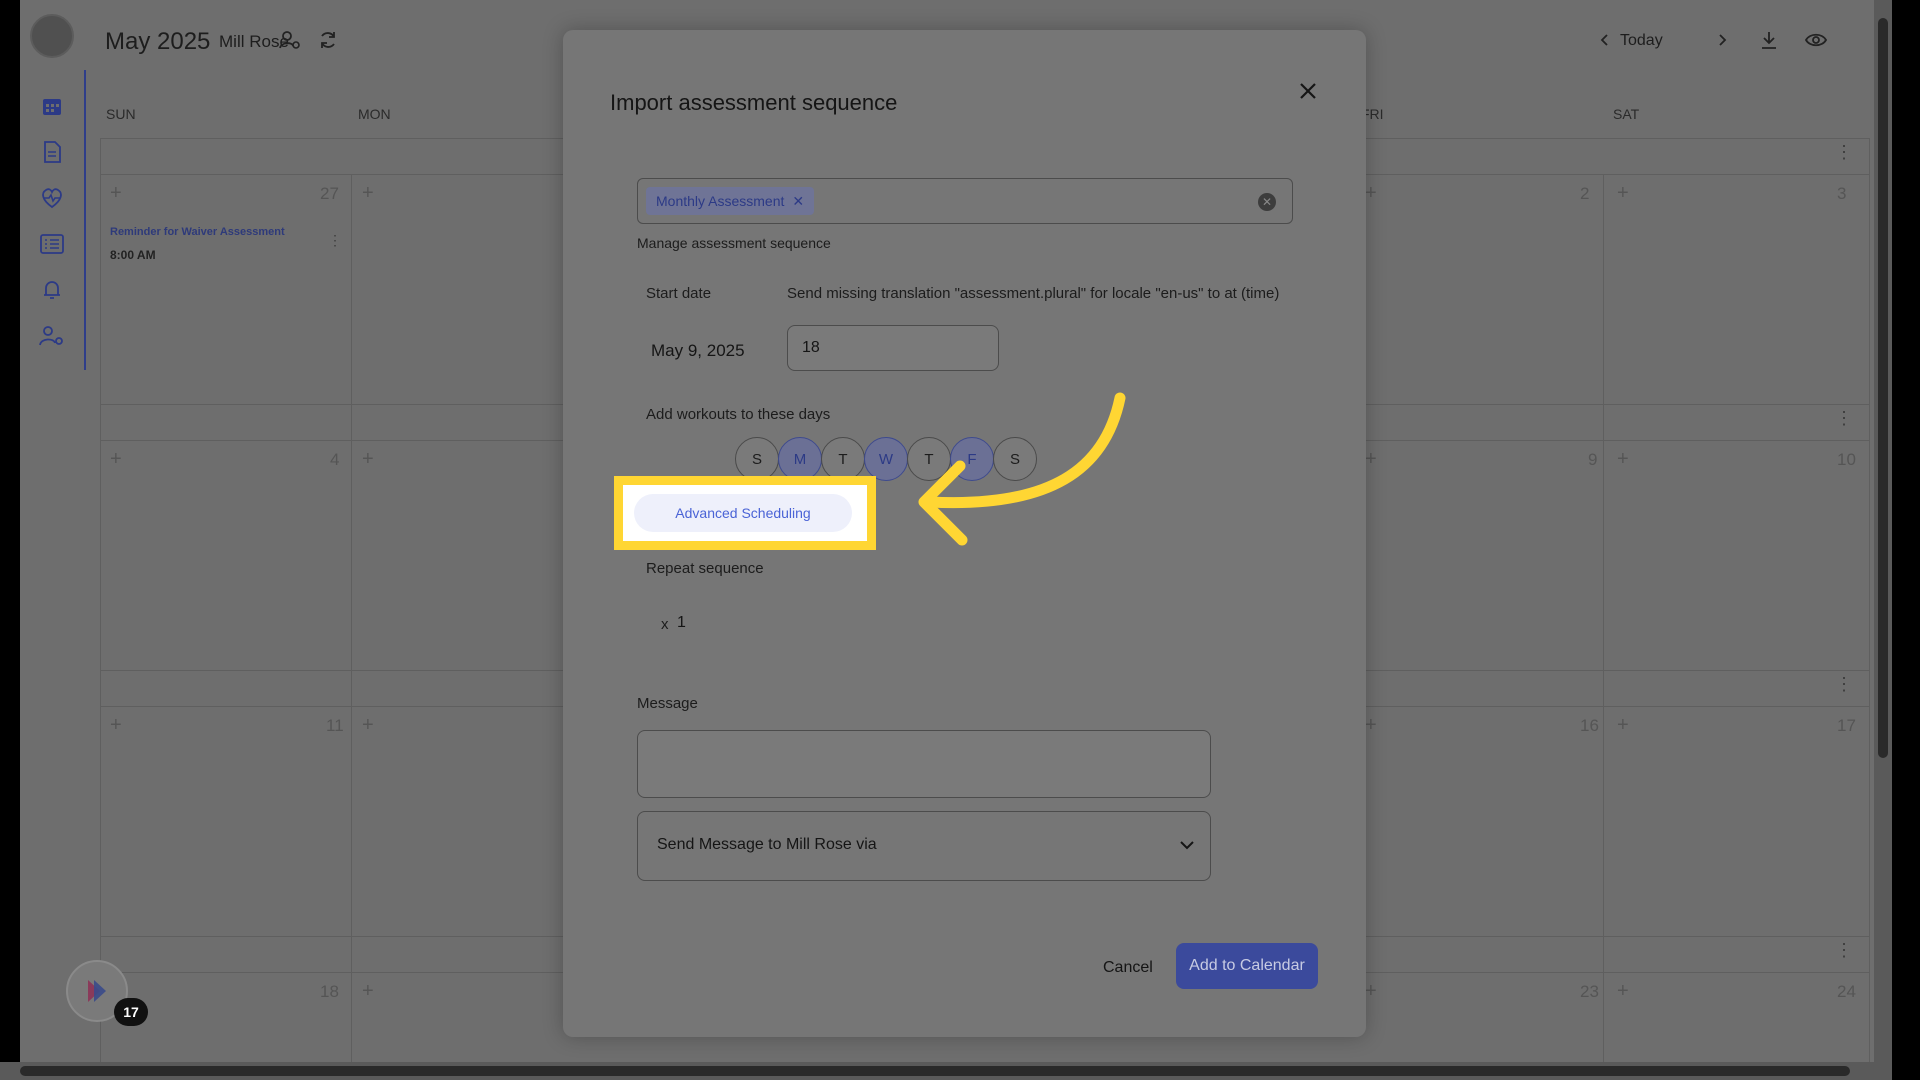  Describe the element at coordinates (1846, 460) in the screenshot. I see `date-number: 10` at that location.